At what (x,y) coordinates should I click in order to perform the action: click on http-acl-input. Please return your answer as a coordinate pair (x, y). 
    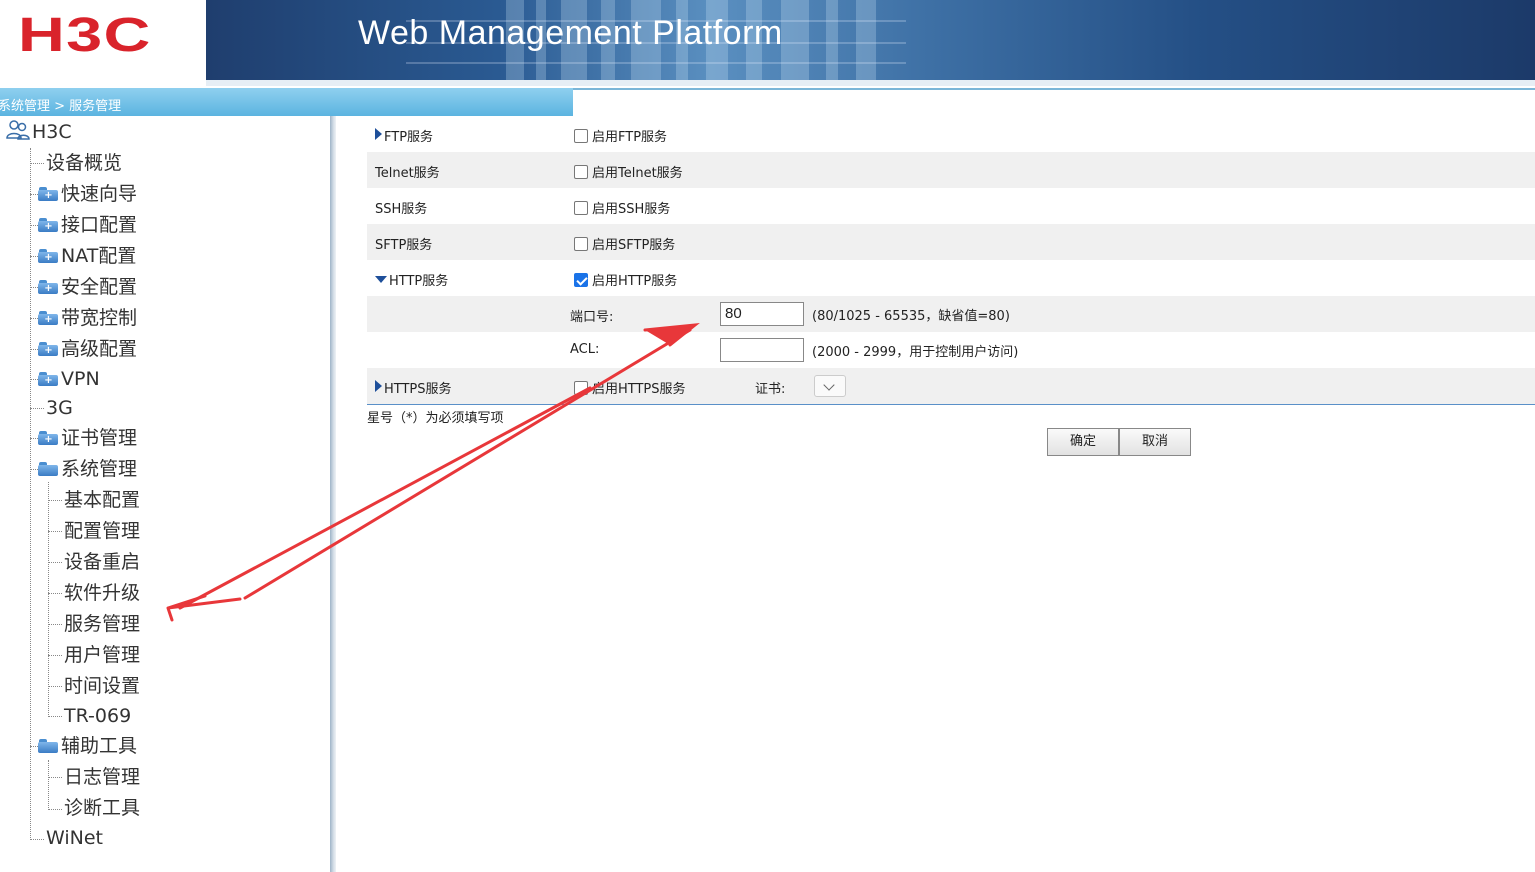
    Looking at the image, I should click on (762, 350).